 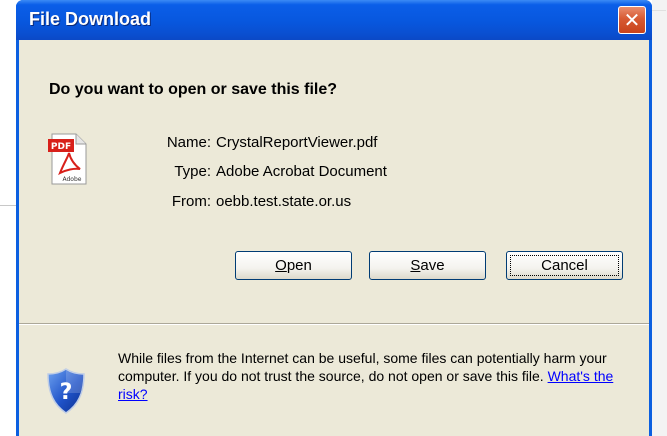 I want to click on from-value: oebb.test.state.or.us, so click(x=284, y=201).